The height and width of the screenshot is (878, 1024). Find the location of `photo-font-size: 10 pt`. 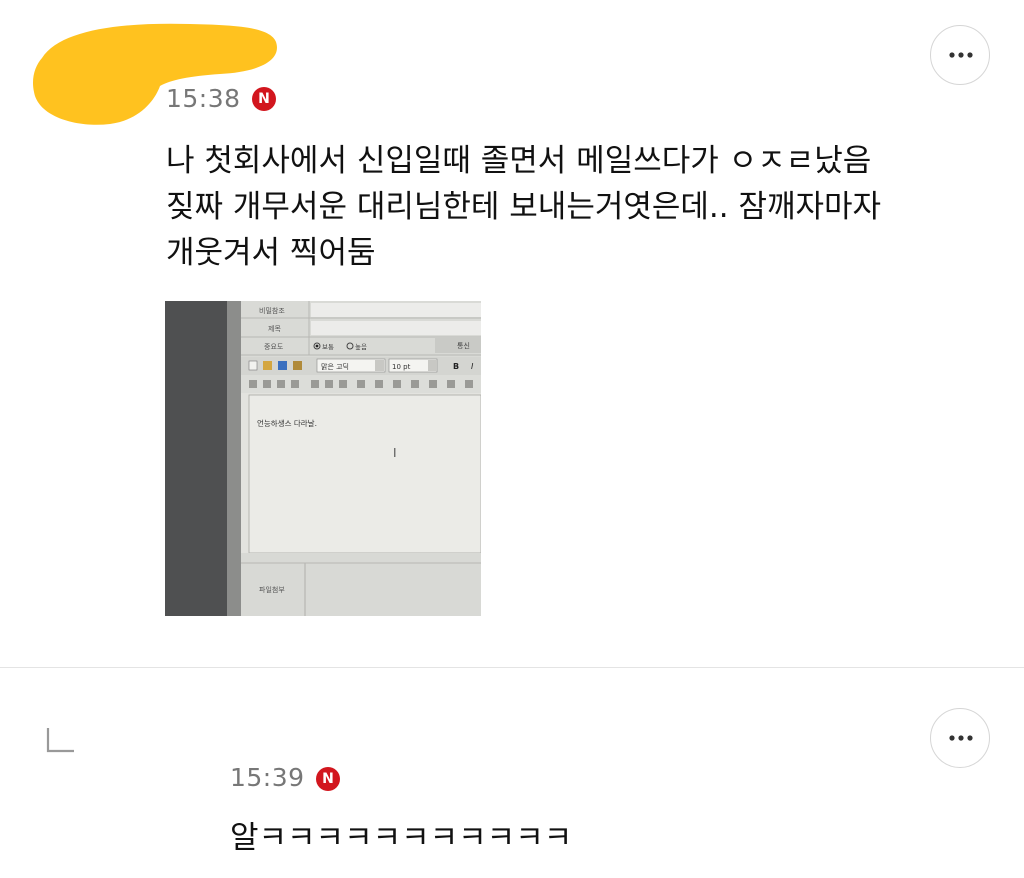

photo-font-size: 10 pt is located at coordinates (401, 367).